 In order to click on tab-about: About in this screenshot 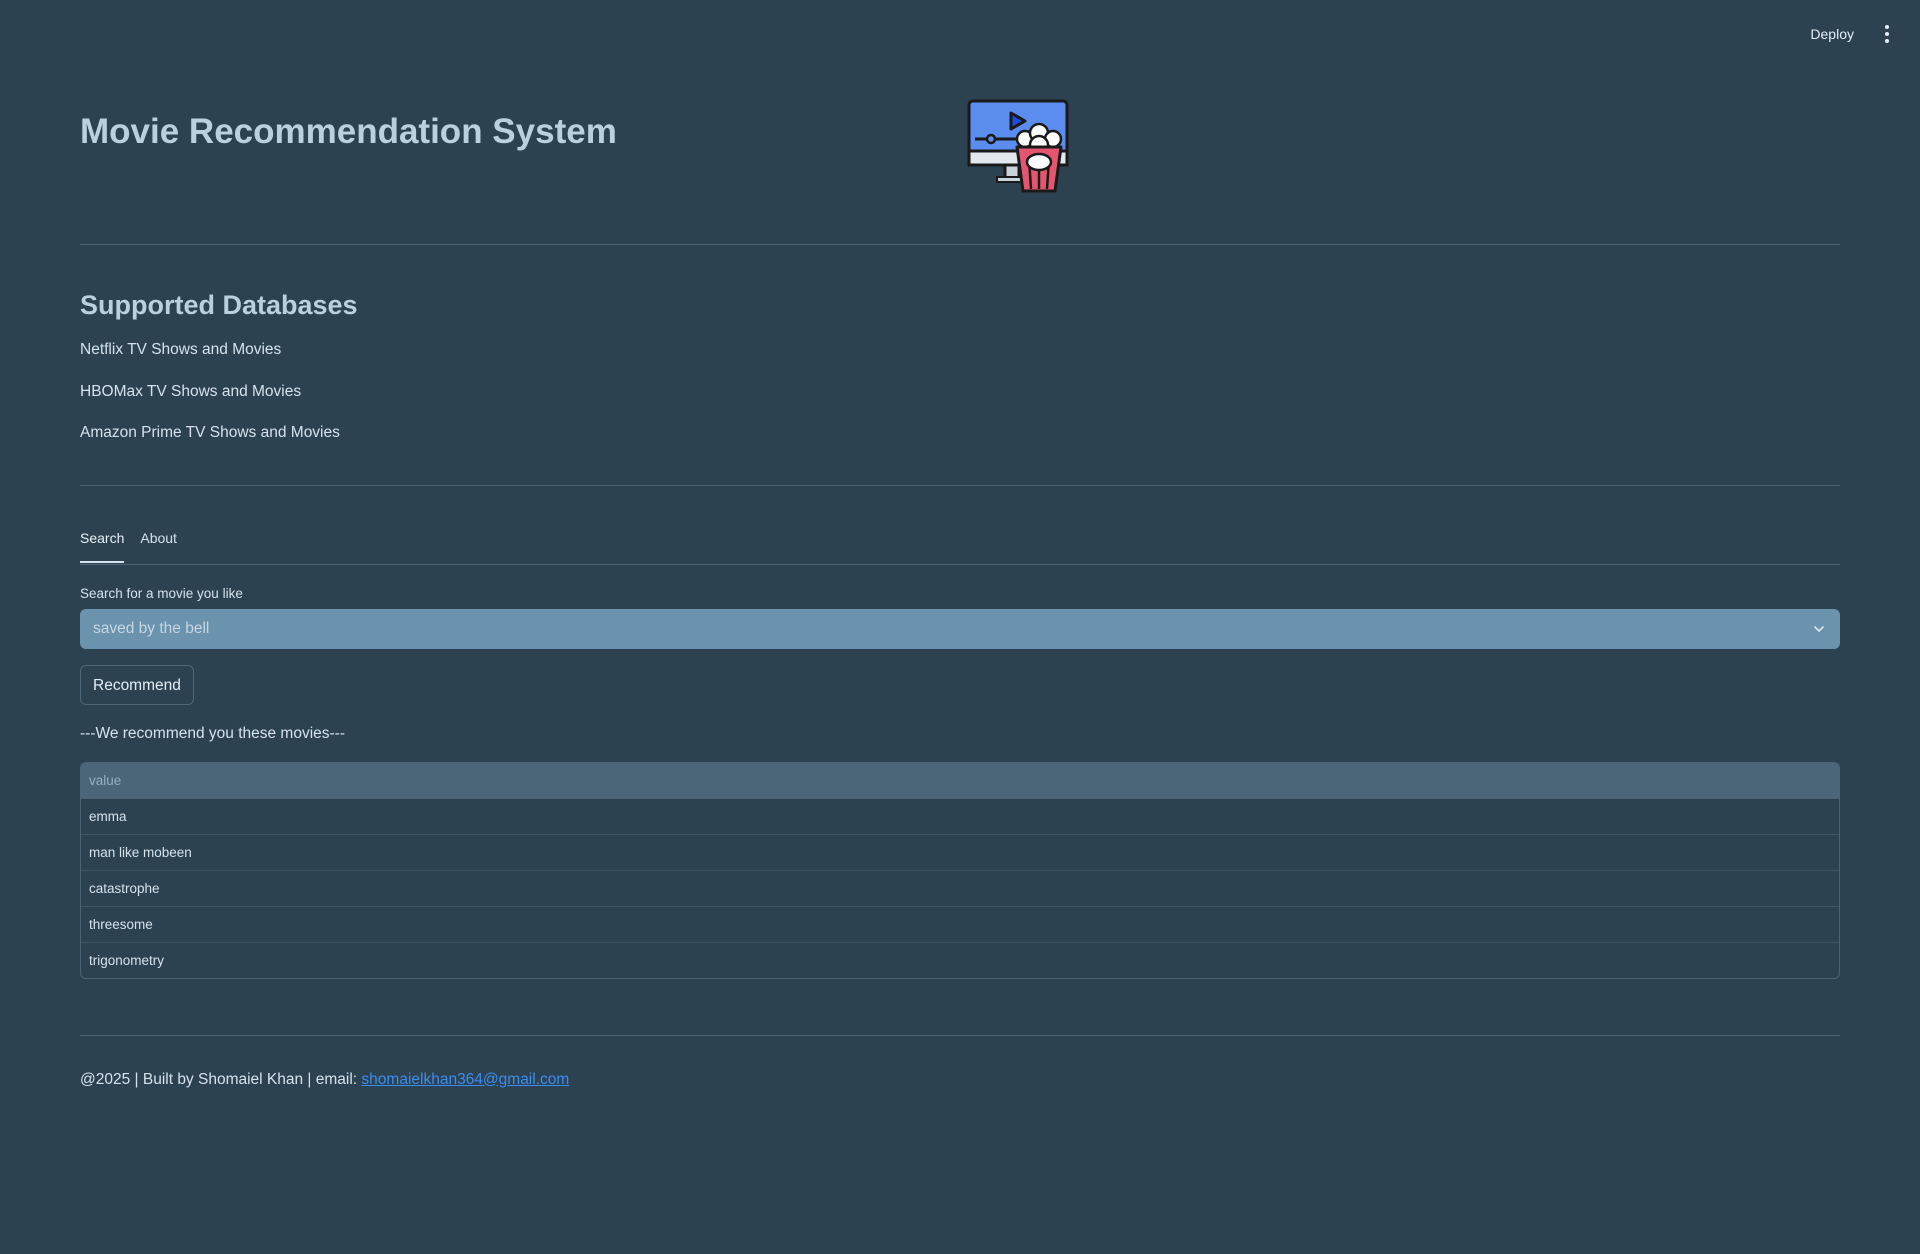, I will do `click(158, 547)`.